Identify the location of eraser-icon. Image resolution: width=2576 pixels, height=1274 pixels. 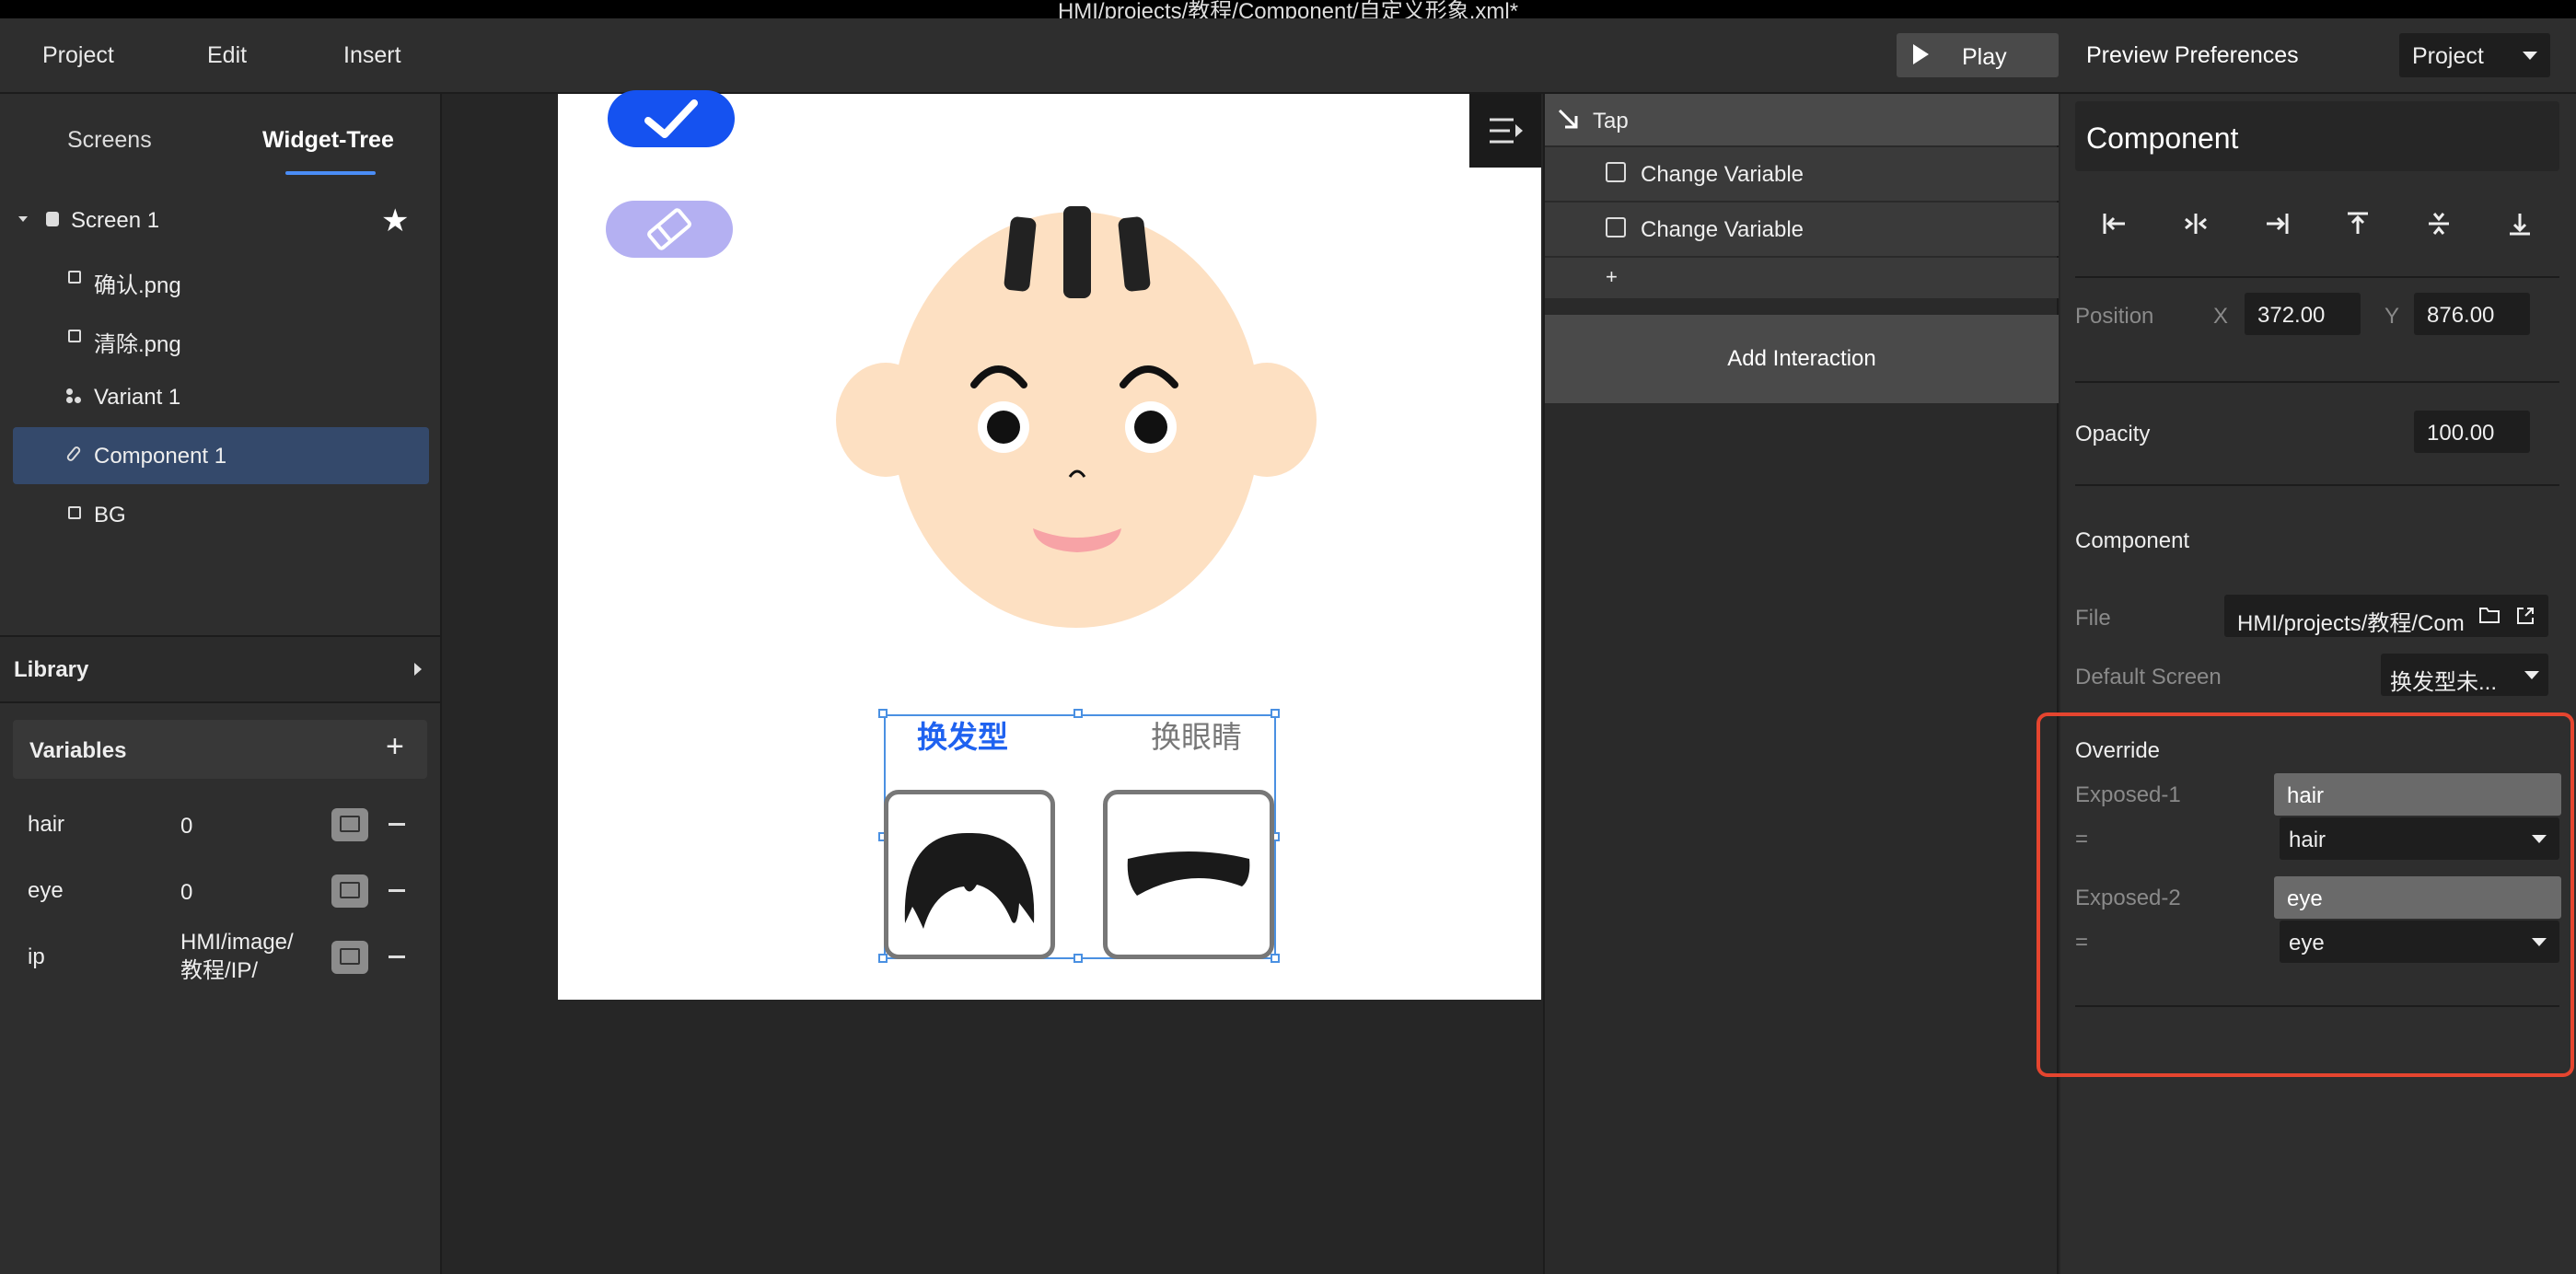
(669, 229).